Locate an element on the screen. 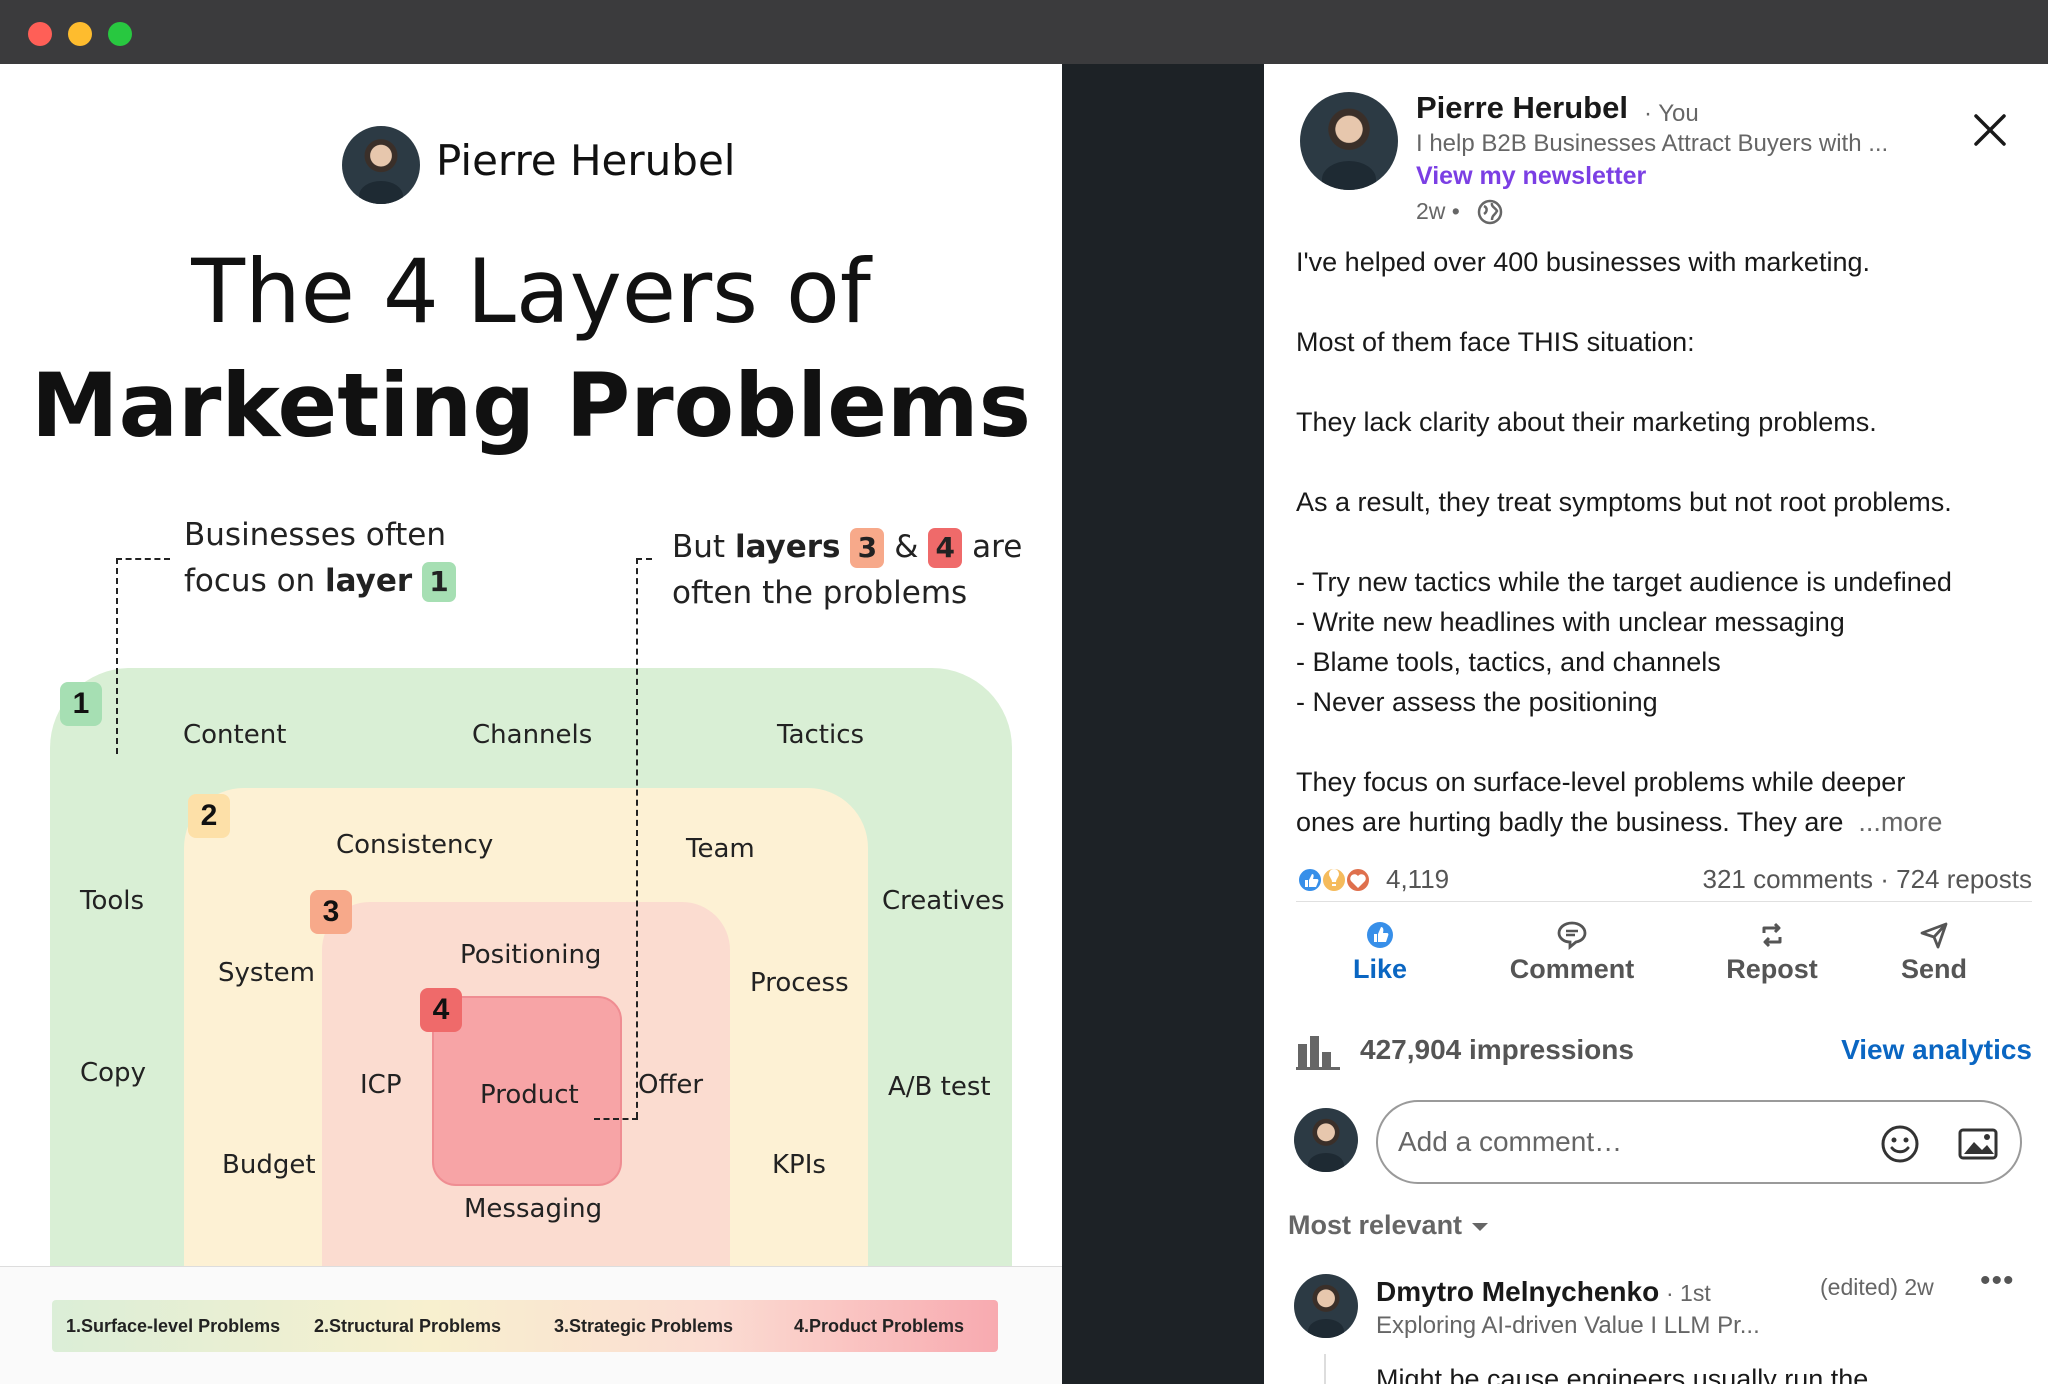  legend-item: 1.Surface-level Problems is located at coordinates (173, 1326).